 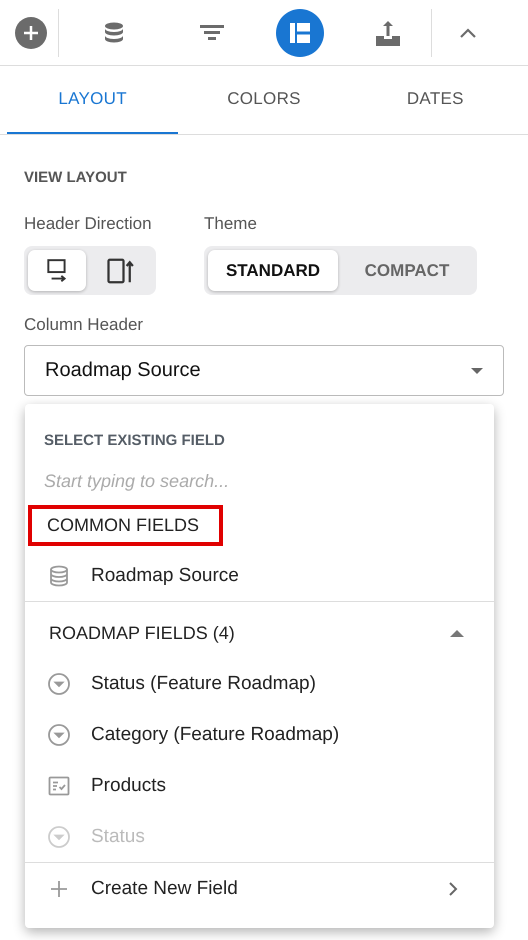 What do you see at coordinates (388, 33) in the screenshot?
I see `upload-icon` at bounding box center [388, 33].